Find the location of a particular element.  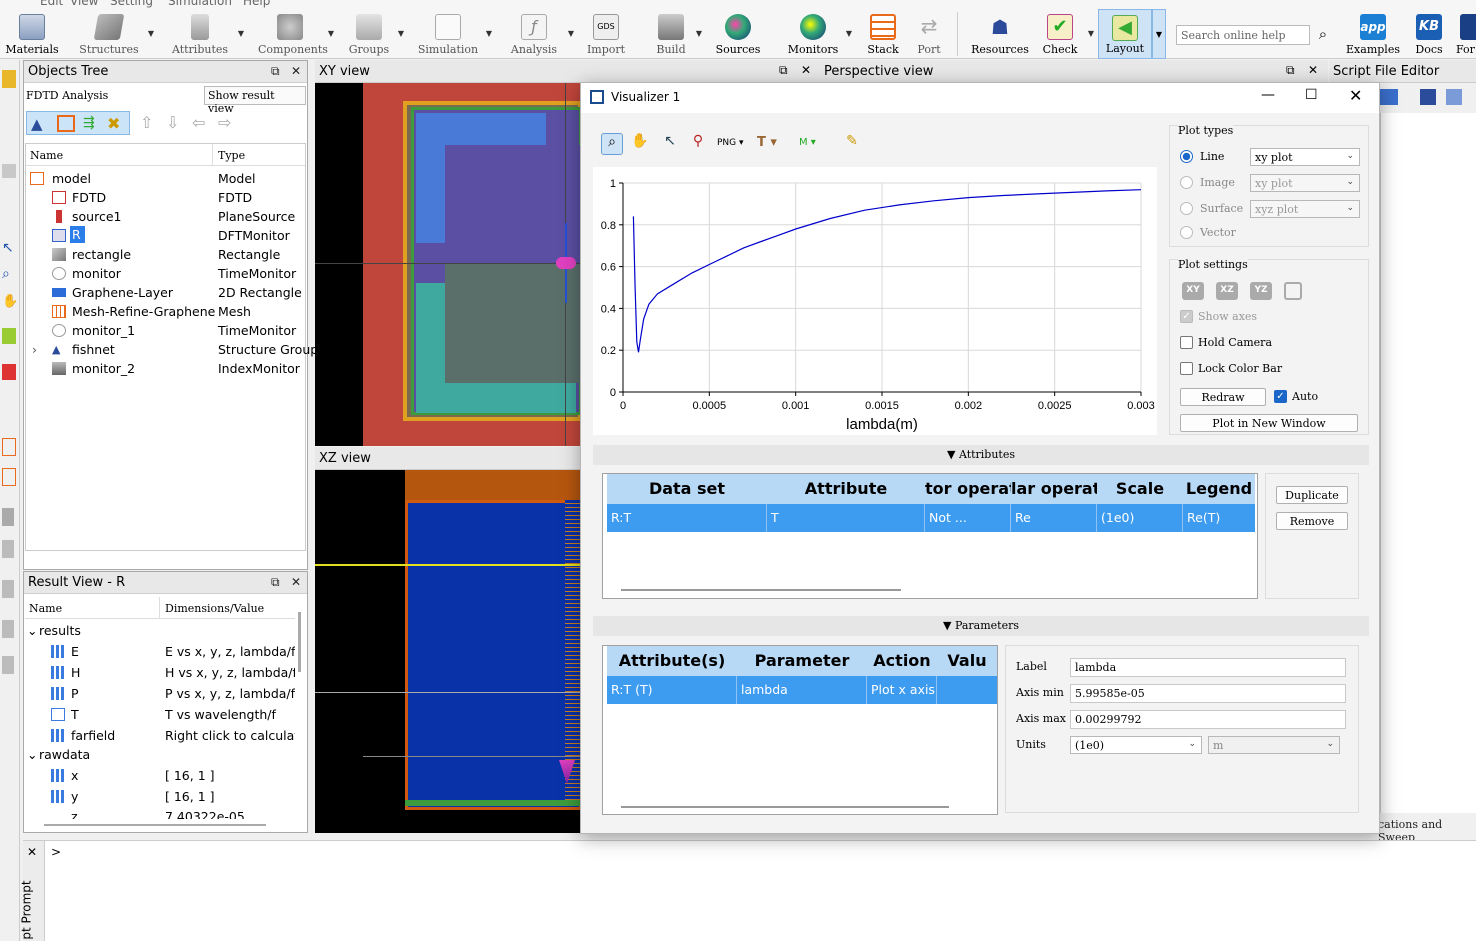

add-object-icon: ▲ is located at coordinates (37, 124).